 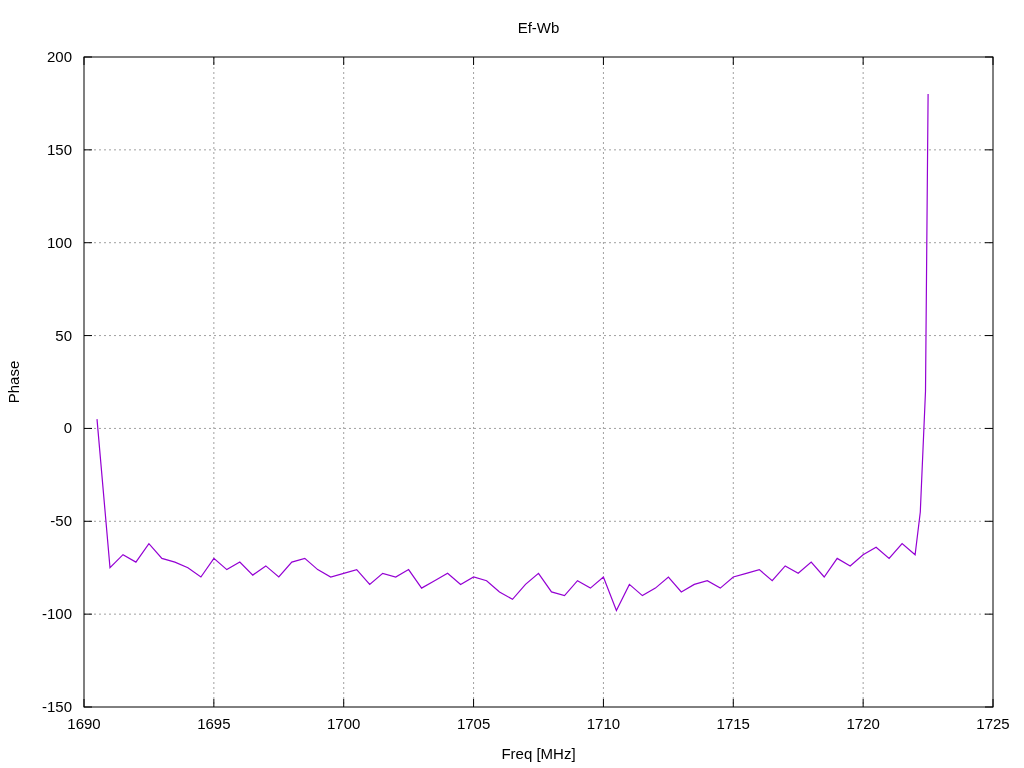 I want to click on y-tick-label: -50, so click(x=61, y=521).